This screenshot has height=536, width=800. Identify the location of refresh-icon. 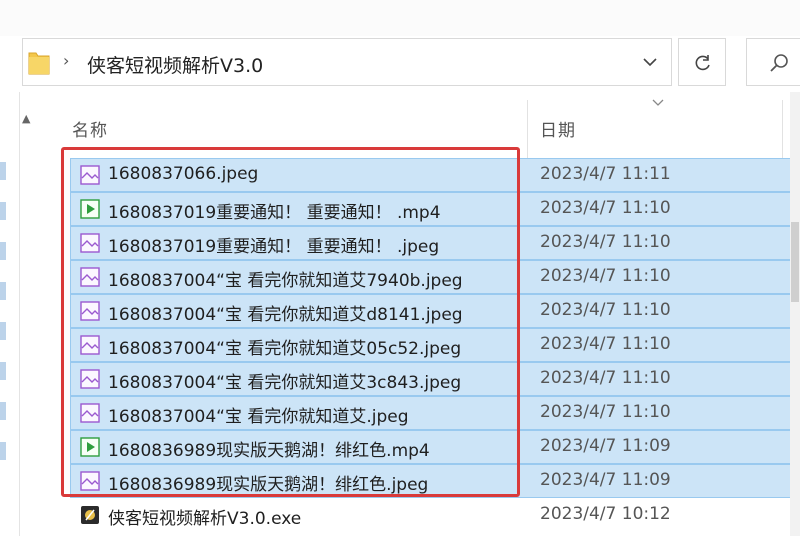
(702, 63).